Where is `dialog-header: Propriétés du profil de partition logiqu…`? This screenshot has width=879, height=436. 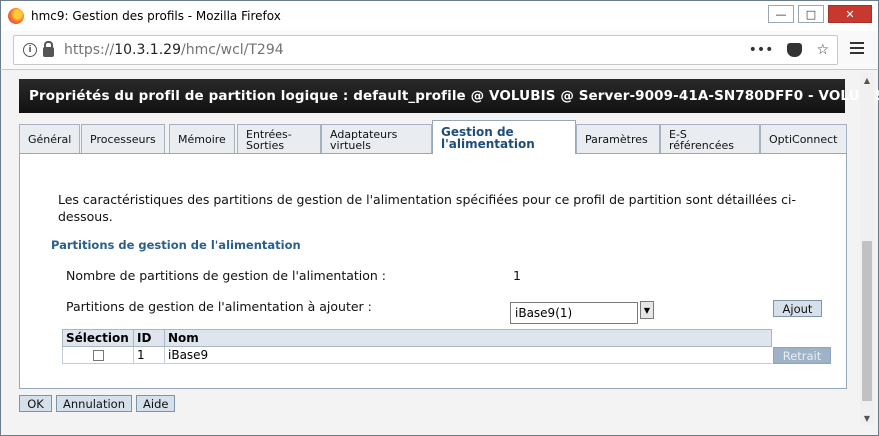 dialog-header: Propriétés du profil de partition logiqu… is located at coordinates (449, 96).